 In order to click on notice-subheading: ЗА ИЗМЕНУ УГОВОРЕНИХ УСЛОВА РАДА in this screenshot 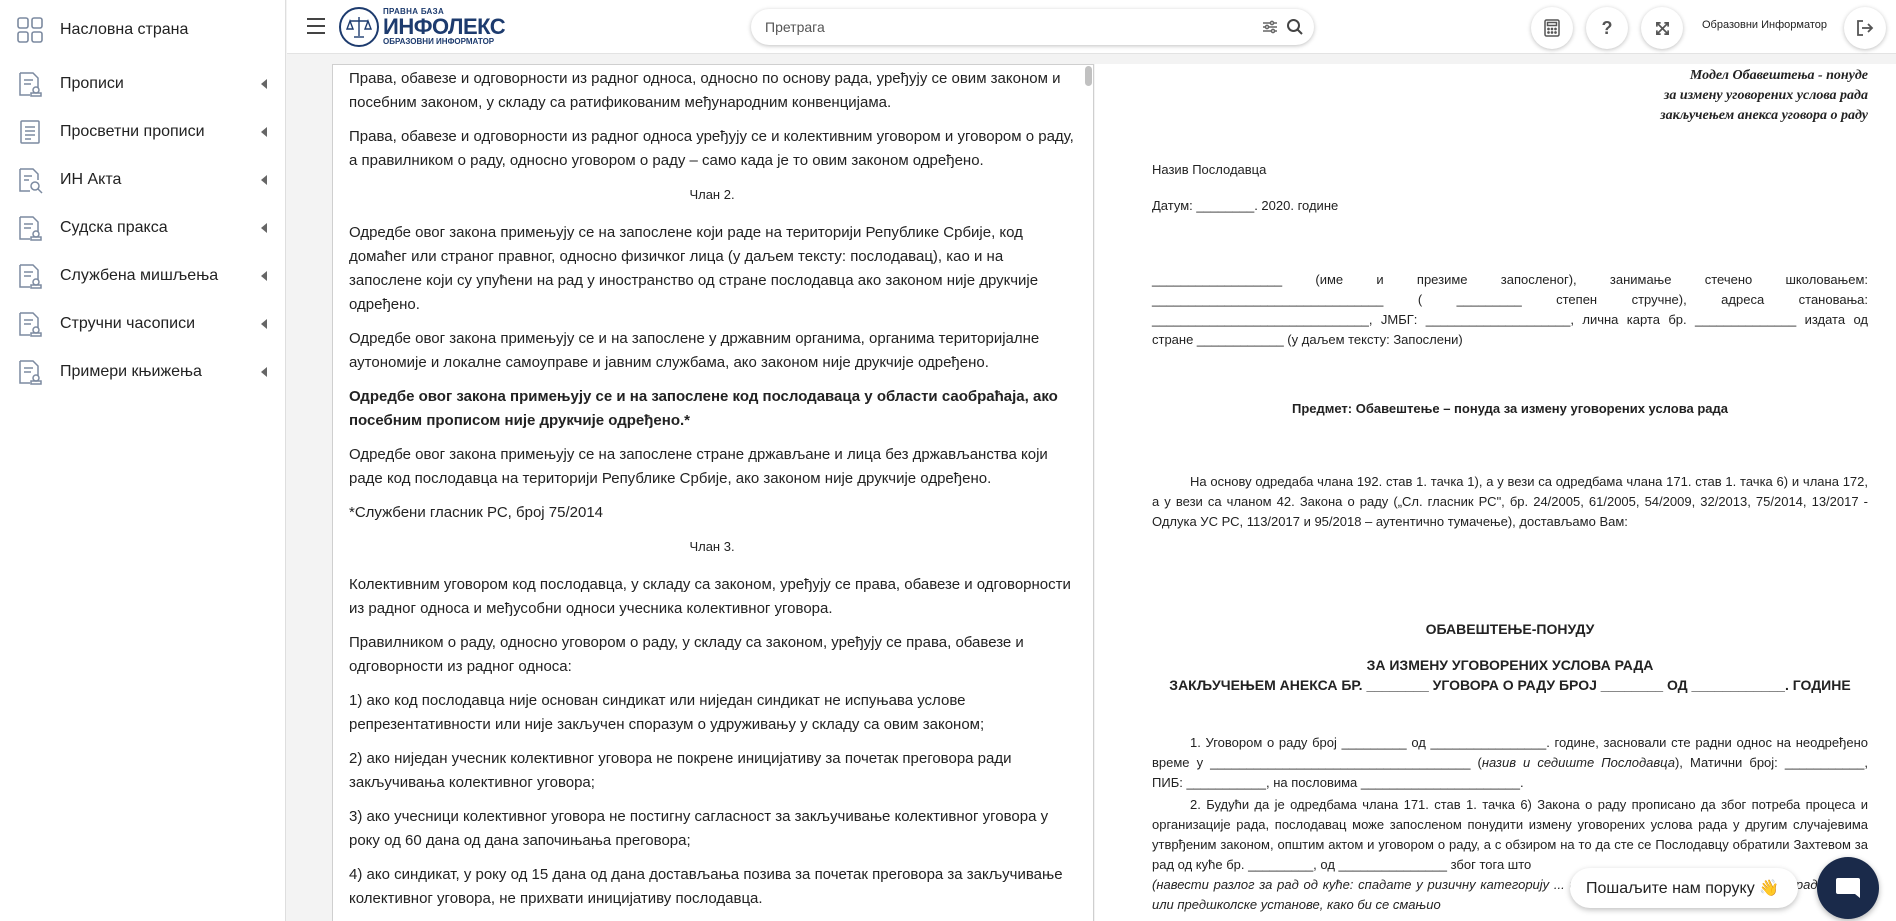, I will do `click(1510, 665)`.